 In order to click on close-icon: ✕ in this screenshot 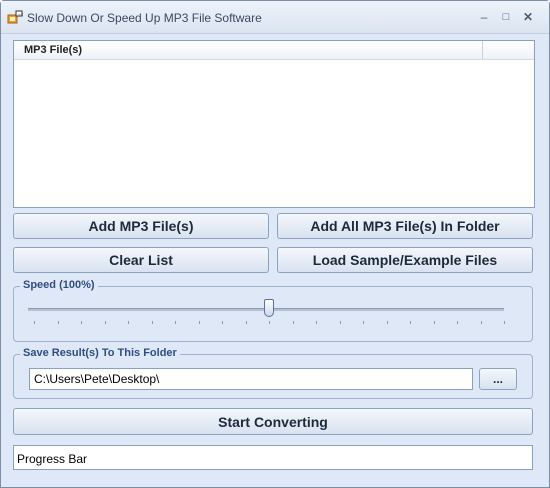, I will do `click(528, 17)`.